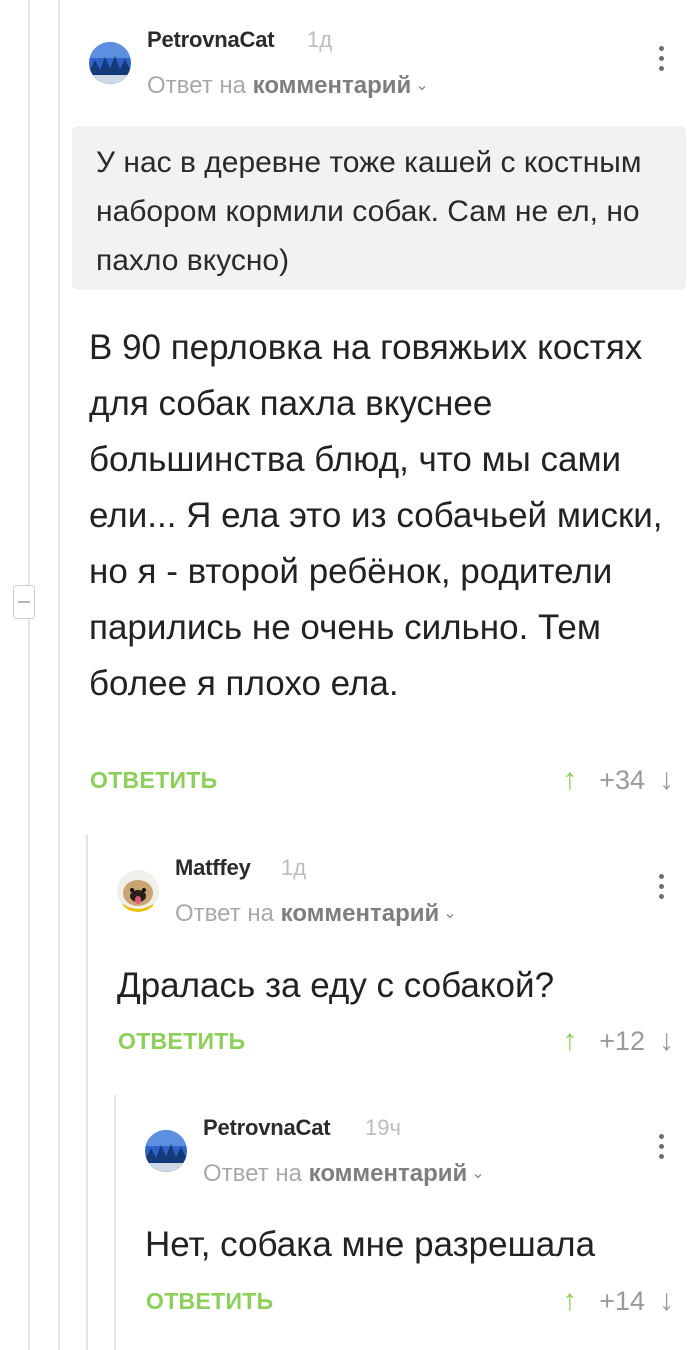 This screenshot has height=1350, width=700. I want to click on vote-controls: ↑ +12 ↓, so click(618, 1041).